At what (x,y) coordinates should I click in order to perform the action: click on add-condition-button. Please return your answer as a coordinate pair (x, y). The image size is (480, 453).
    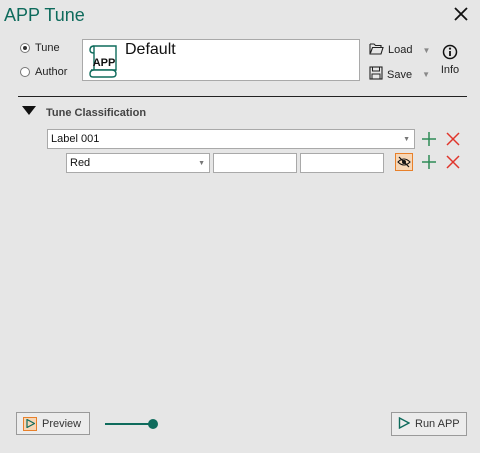
    Looking at the image, I should click on (429, 162).